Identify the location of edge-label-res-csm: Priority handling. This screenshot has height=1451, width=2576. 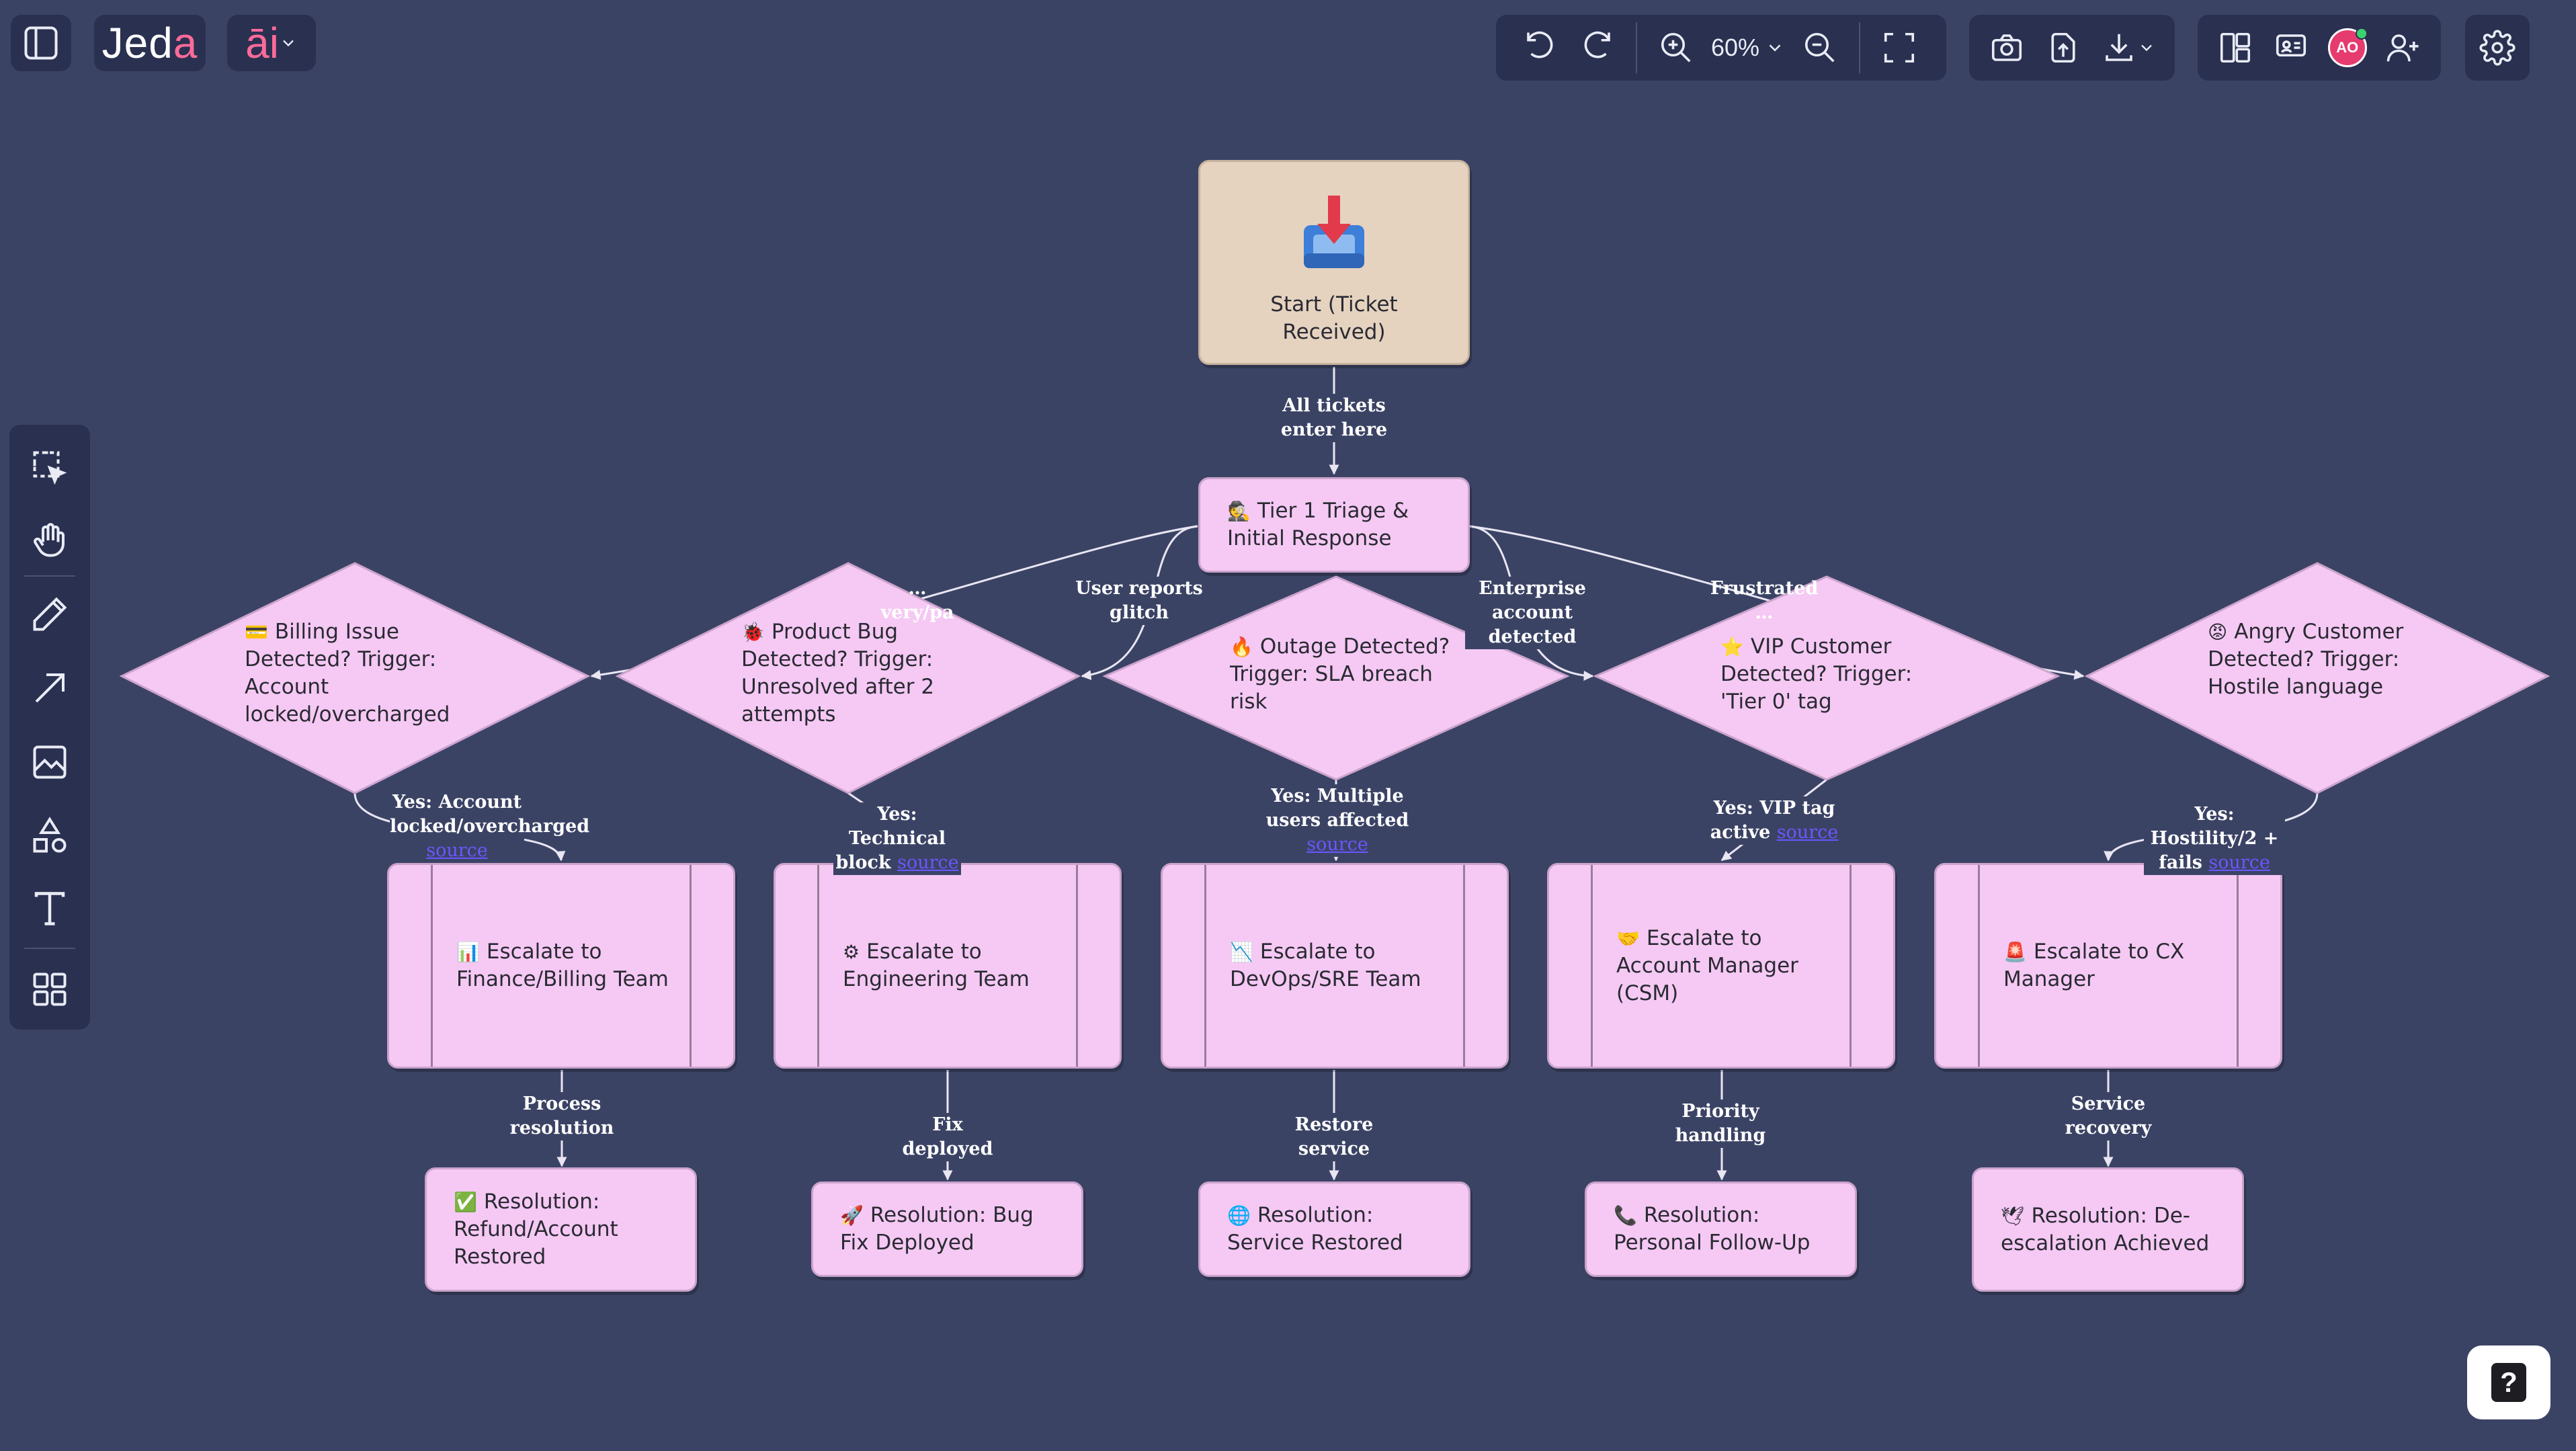
(1720, 1124).